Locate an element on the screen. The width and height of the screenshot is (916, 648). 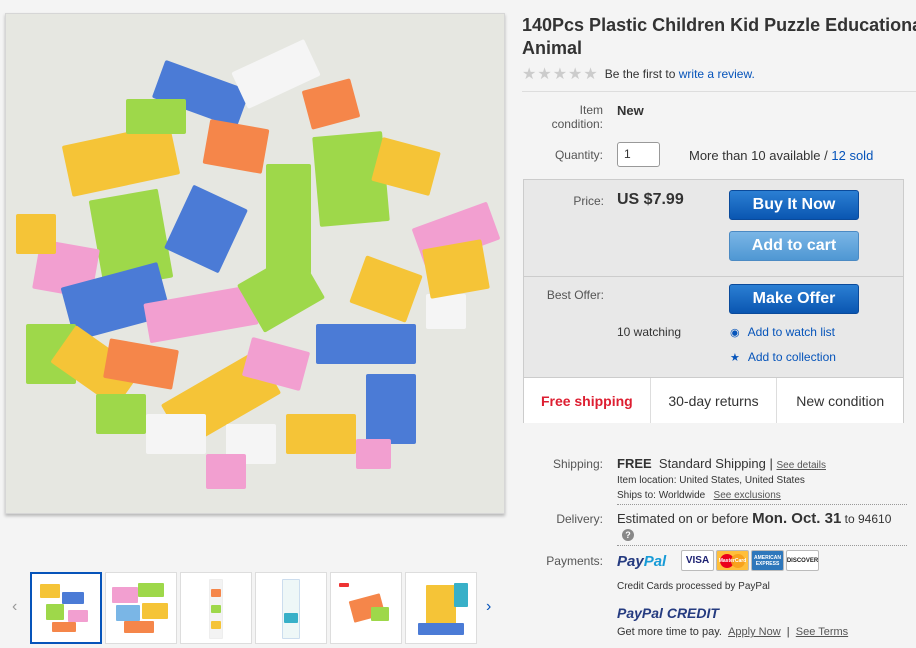
add-to-watch-list-link: ◉ Add to watch list is located at coordinates (782, 332).